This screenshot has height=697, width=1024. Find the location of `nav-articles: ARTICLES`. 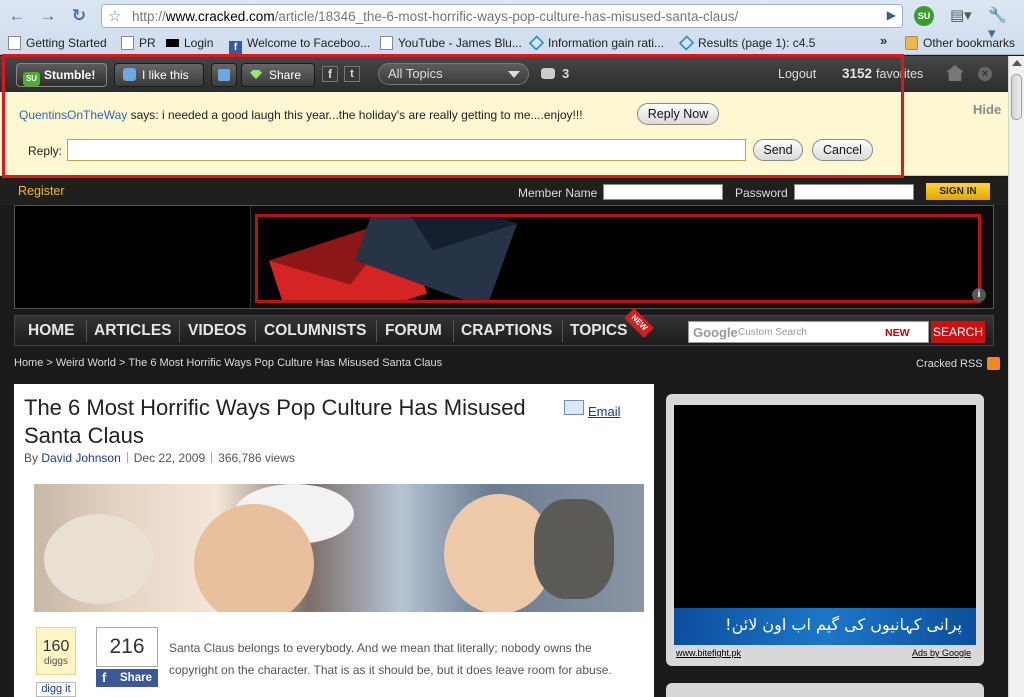

nav-articles: ARTICLES is located at coordinates (133, 331).